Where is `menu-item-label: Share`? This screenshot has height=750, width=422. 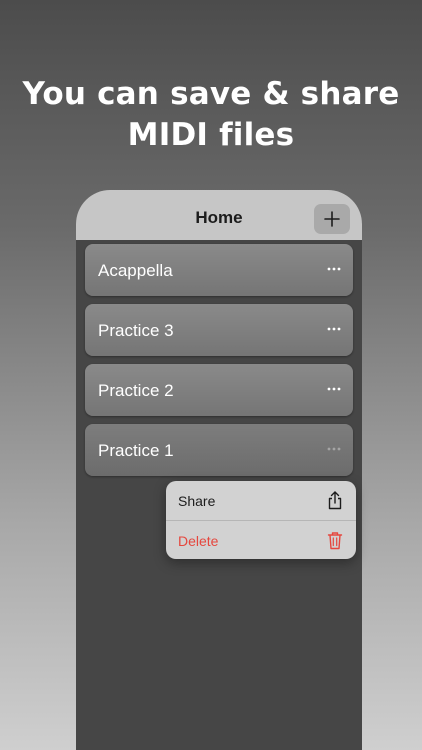 menu-item-label: Share is located at coordinates (197, 501).